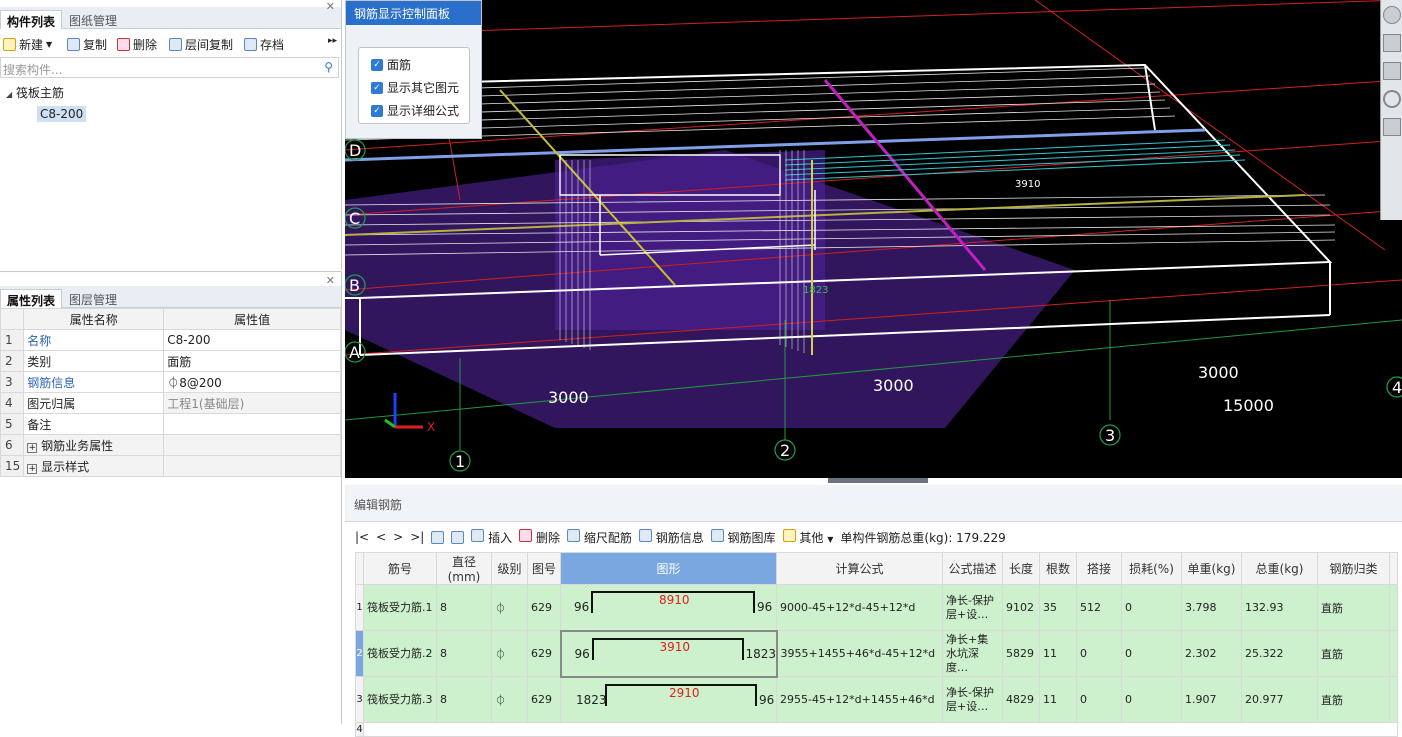 This screenshot has height=737, width=1402. What do you see at coordinates (169, 67) in the screenshot?
I see `search-input: 搜索构件... ⚲` at bounding box center [169, 67].